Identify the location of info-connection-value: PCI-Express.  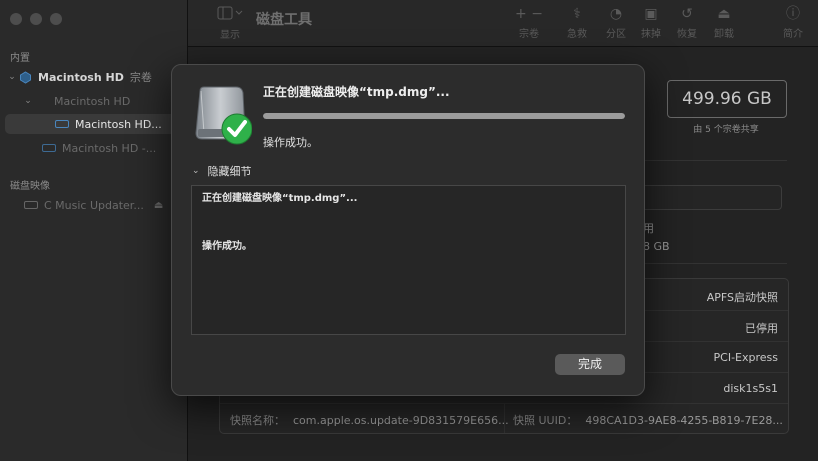
(745, 357).